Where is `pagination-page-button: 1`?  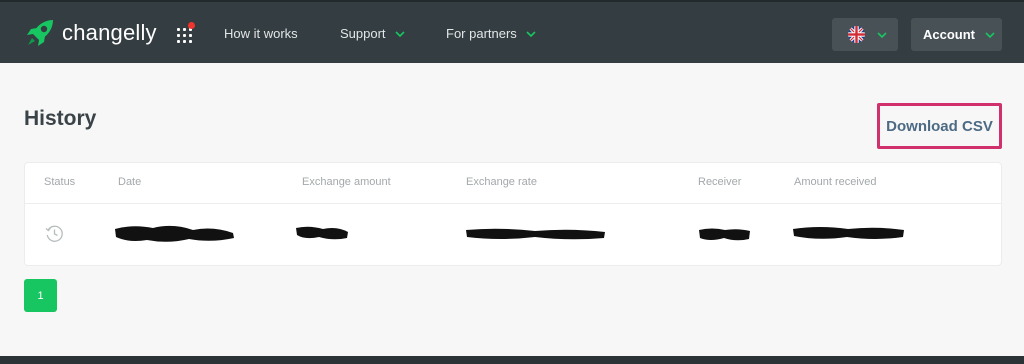
pagination-page-button: 1 is located at coordinates (40, 295).